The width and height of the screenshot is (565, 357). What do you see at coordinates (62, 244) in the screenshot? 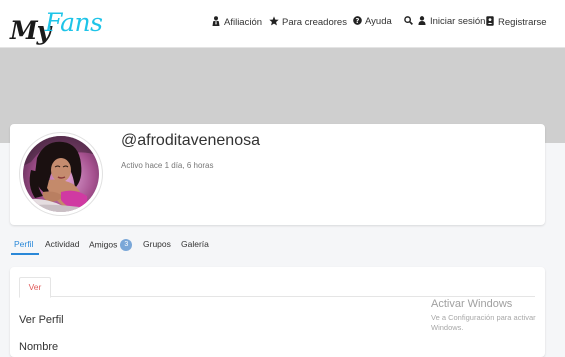
I see `tab-actividad: Actividad` at bounding box center [62, 244].